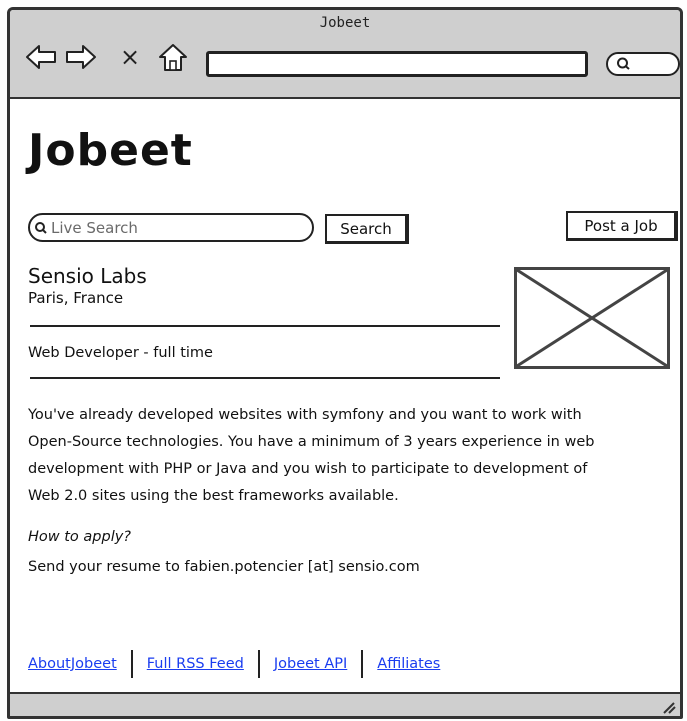 The image size is (687, 721). What do you see at coordinates (668, 706) in the screenshot?
I see `resize-grip-icon` at bounding box center [668, 706].